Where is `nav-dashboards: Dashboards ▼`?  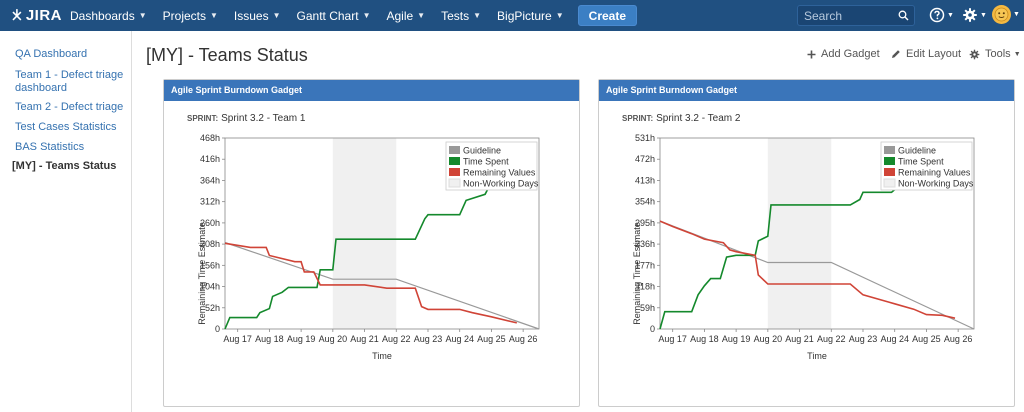 nav-dashboards: Dashboards ▼ is located at coordinates (108, 15).